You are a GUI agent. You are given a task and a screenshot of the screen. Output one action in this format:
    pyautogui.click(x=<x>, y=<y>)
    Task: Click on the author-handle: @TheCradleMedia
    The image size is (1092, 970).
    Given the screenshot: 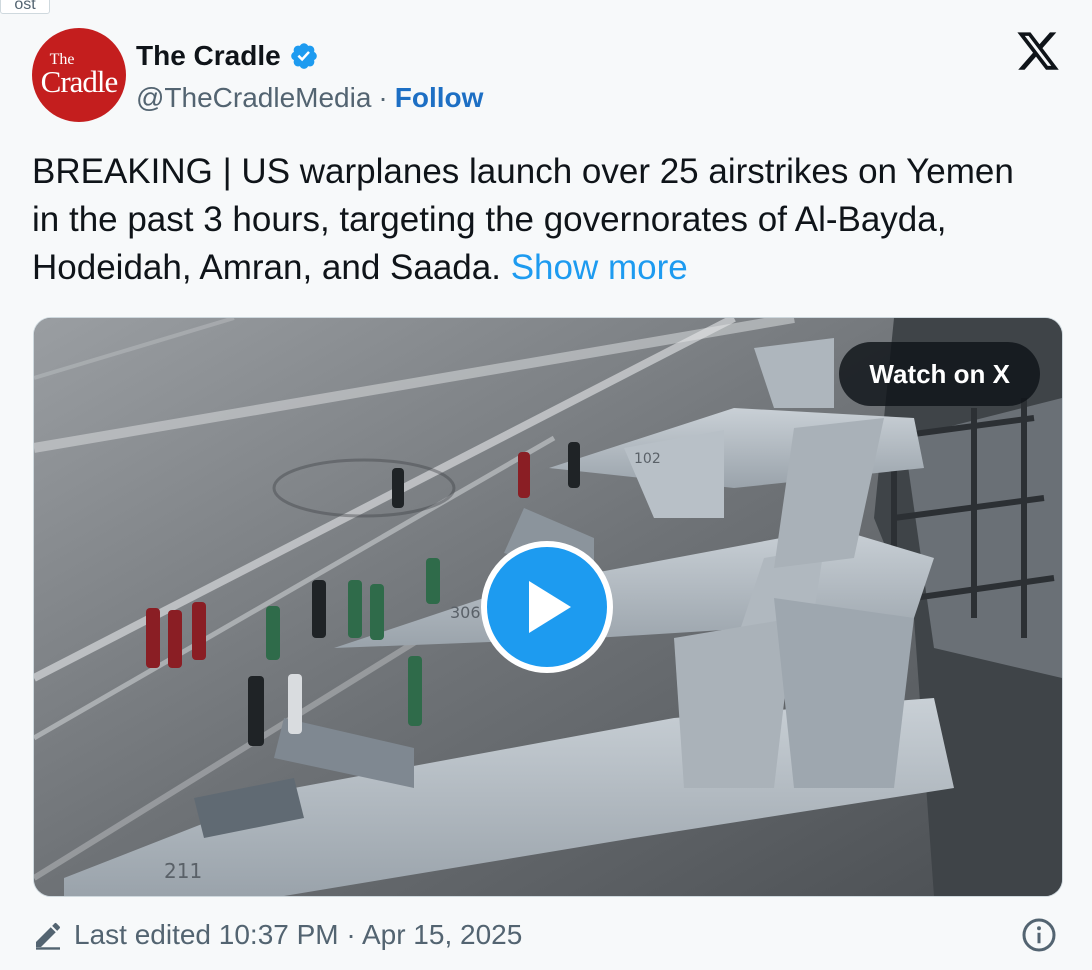 What is the action you would take?
    pyautogui.click(x=253, y=98)
    